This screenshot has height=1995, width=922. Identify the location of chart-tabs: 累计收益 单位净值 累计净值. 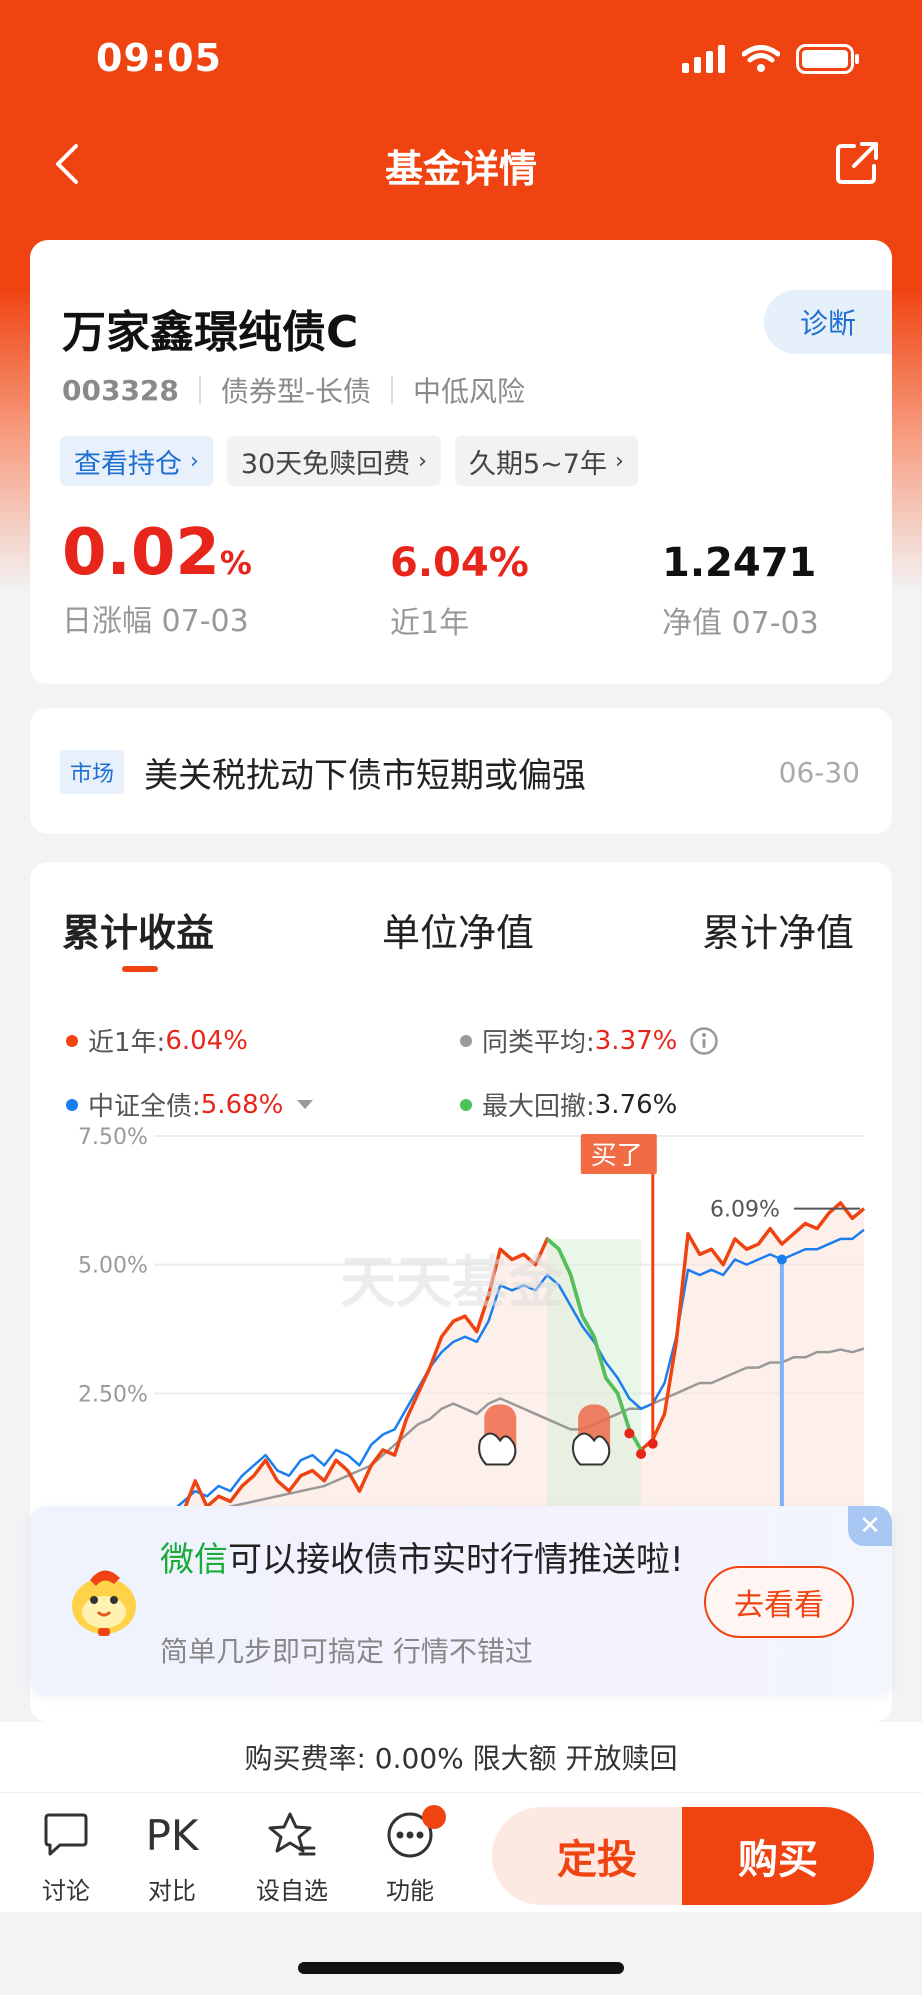
(461, 947).